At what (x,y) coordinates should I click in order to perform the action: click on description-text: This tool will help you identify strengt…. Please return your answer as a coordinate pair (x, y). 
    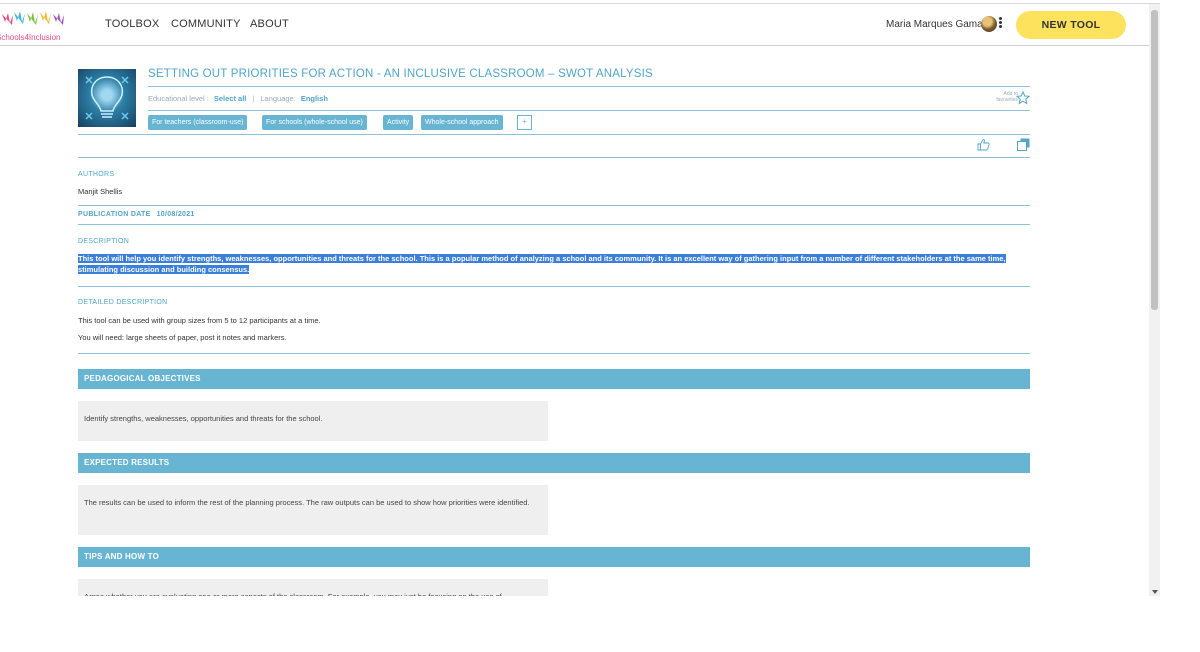
    Looking at the image, I should click on (553, 264).